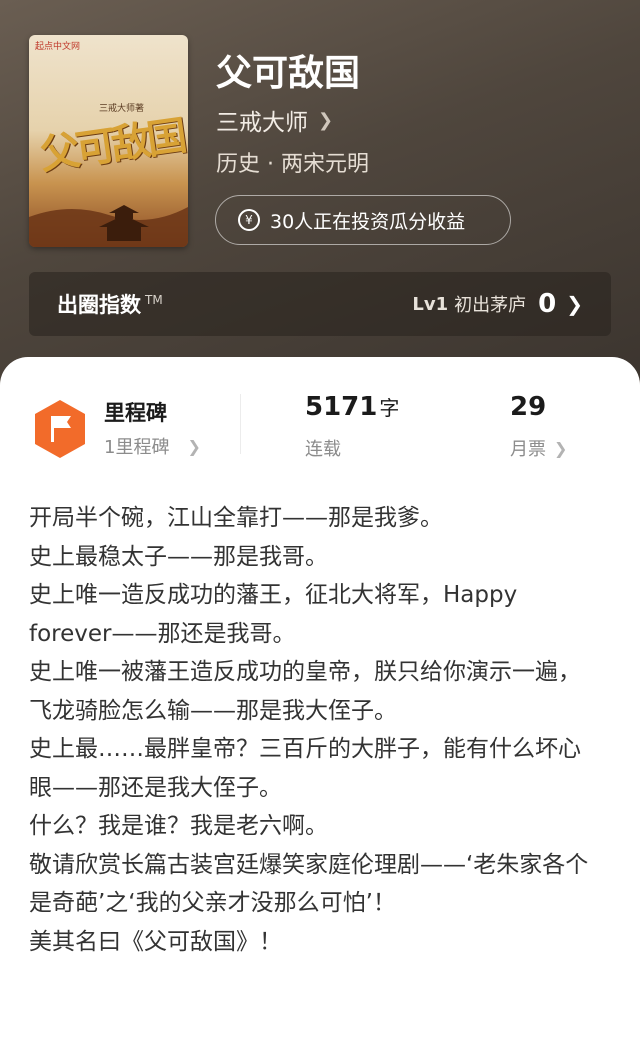  I want to click on index-level: Lv1 初出茅庐 0 ❯, so click(497, 304).